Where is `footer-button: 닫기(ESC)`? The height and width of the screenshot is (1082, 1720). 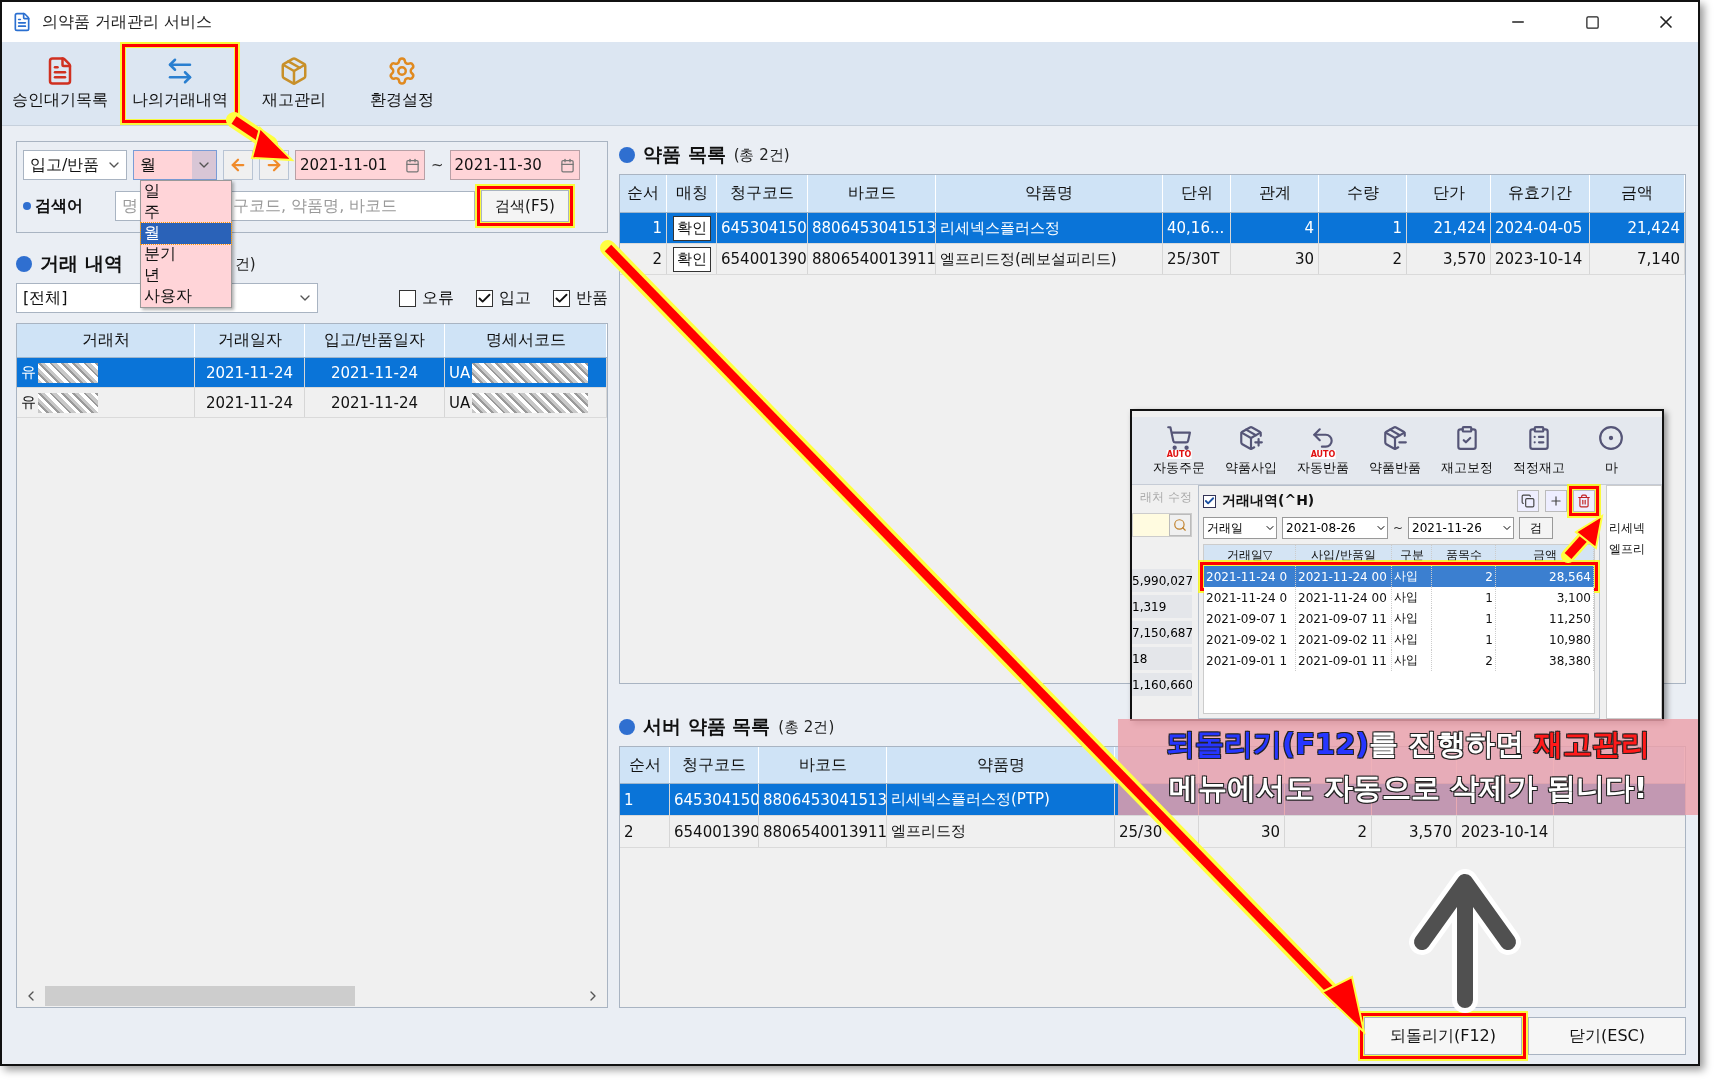 footer-button: 닫기(ESC) is located at coordinates (1607, 1036).